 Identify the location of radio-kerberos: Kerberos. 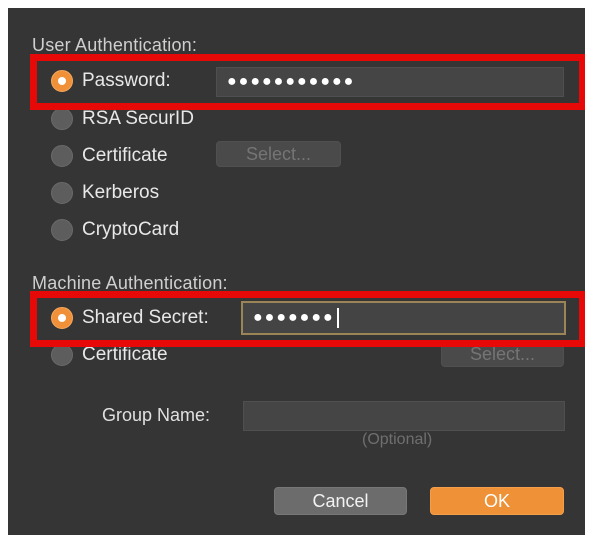
(105, 193).